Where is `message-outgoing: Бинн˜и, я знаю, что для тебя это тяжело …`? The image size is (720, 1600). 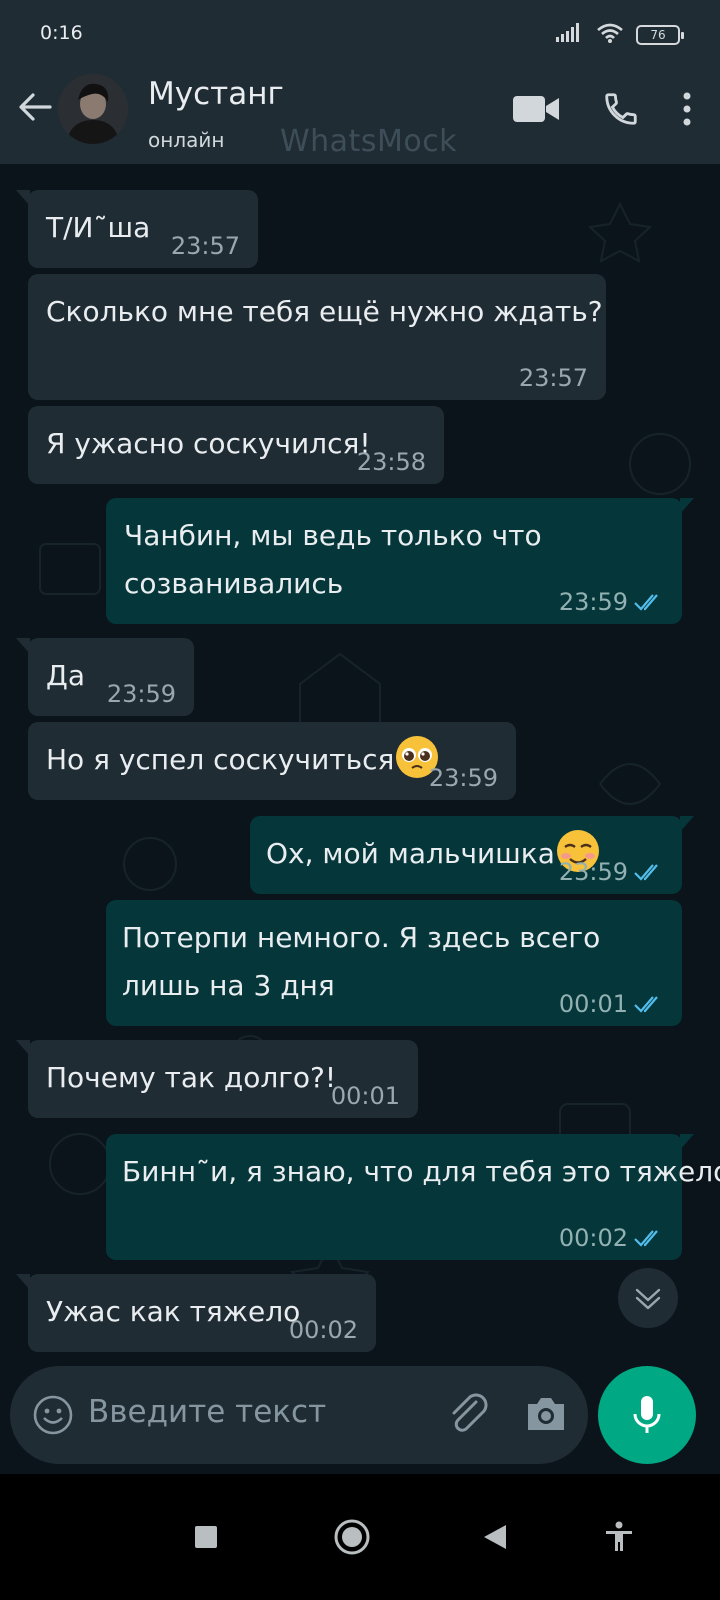 message-outgoing: Бинн˜и, я знаю, что для тебя это тяжело … is located at coordinates (413, 1197).